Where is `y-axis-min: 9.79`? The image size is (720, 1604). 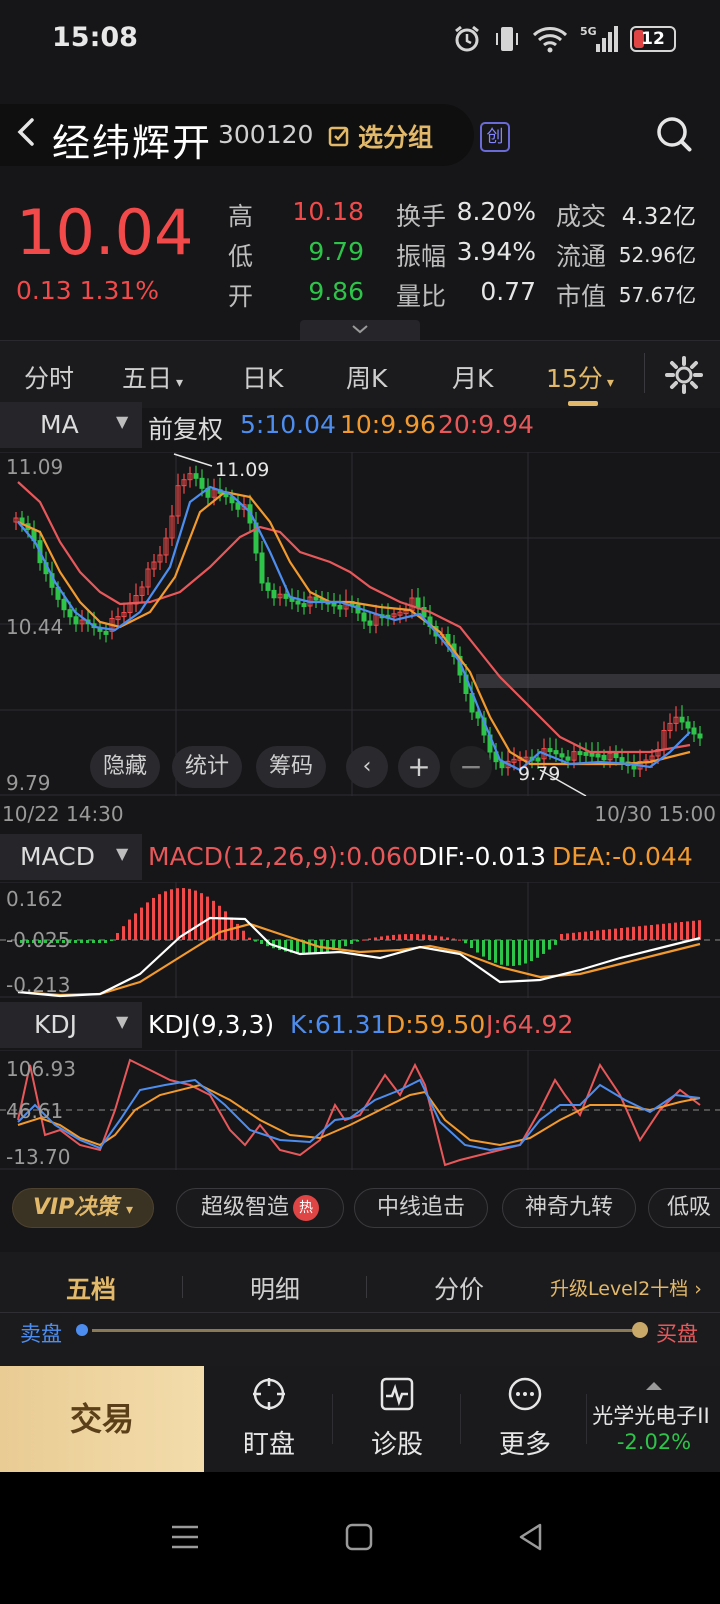 y-axis-min: 9.79 is located at coordinates (28, 783).